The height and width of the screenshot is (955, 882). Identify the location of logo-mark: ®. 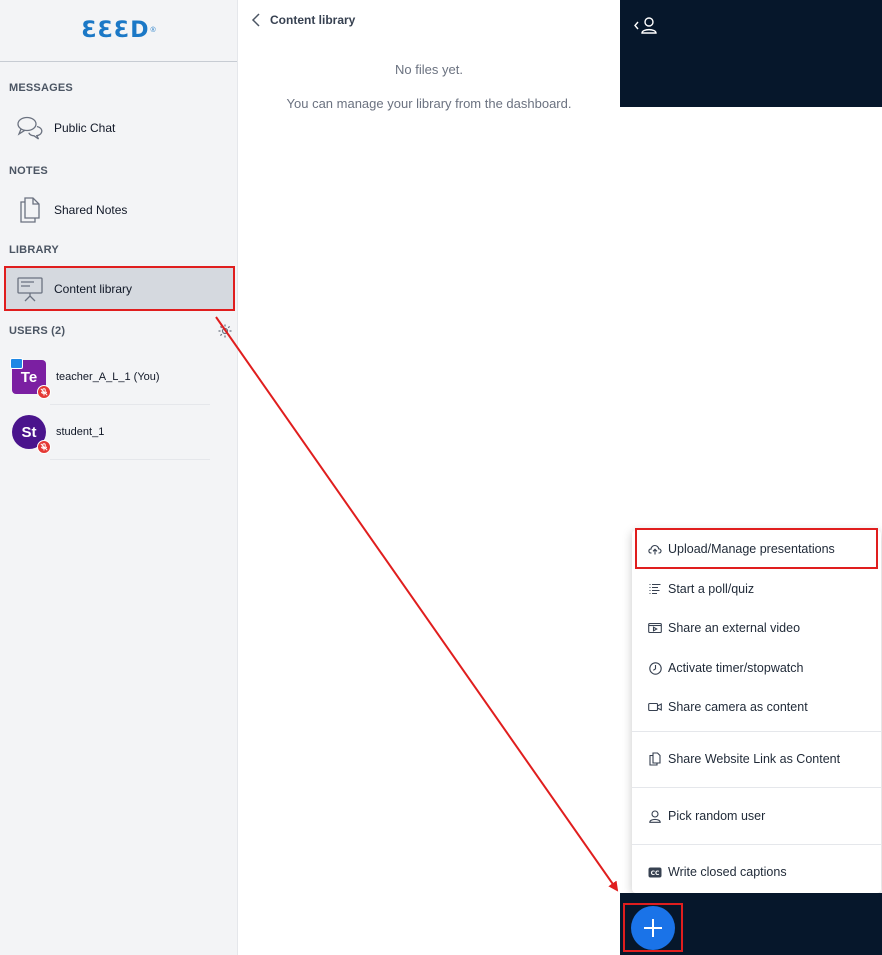
(153, 30).